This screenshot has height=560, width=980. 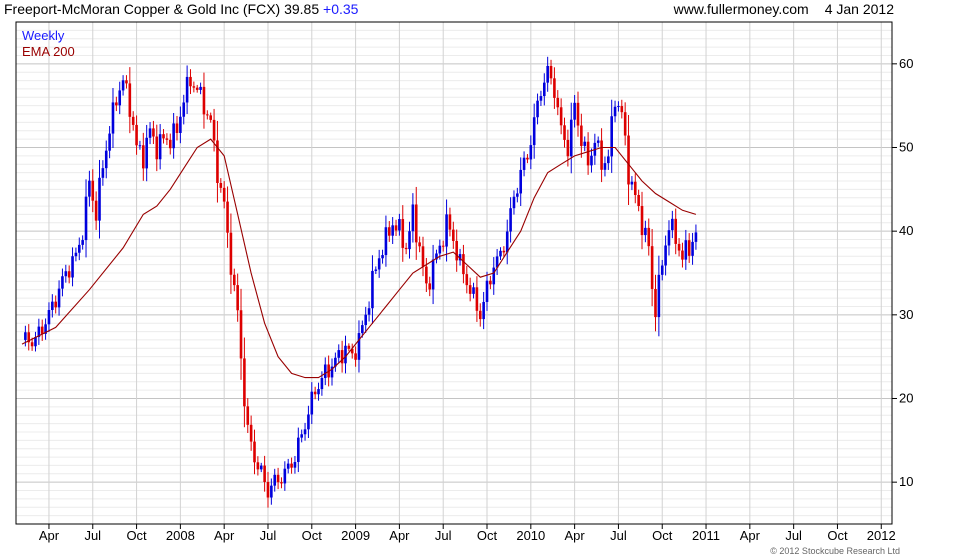 I want to click on y-tick-label: 40, so click(x=906, y=230).